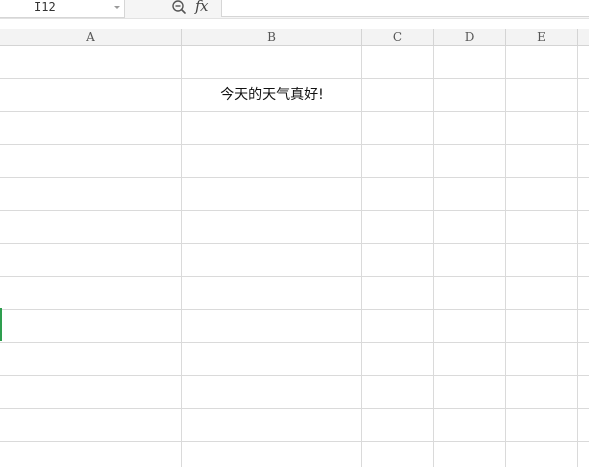 Image resolution: width=589 pixels, height=467 pixels. What do you see at coordinates (272, 37) in the screenshot?
I see `column-header-b: B` at bounding box center [272, 37].